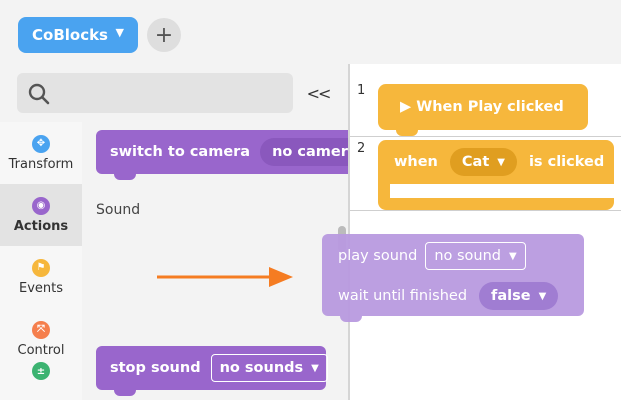 The width and height of the screenshot is (621, 400). What do you see at coordinates (70, 35) in the screenshot?
I see `project-label: CoBlocks` at bounding box center [70, 35].